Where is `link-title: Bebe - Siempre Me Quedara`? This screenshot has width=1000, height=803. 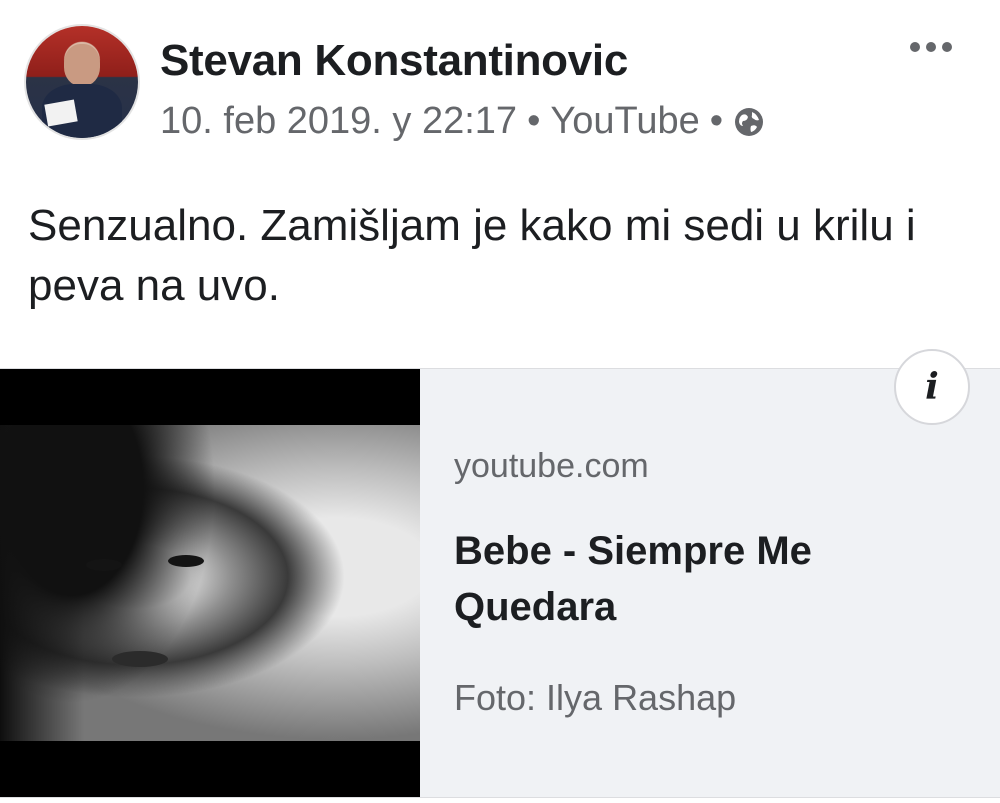 link-title: Bebe - Siempre Me Quedara is located at coordinates (704, 579).